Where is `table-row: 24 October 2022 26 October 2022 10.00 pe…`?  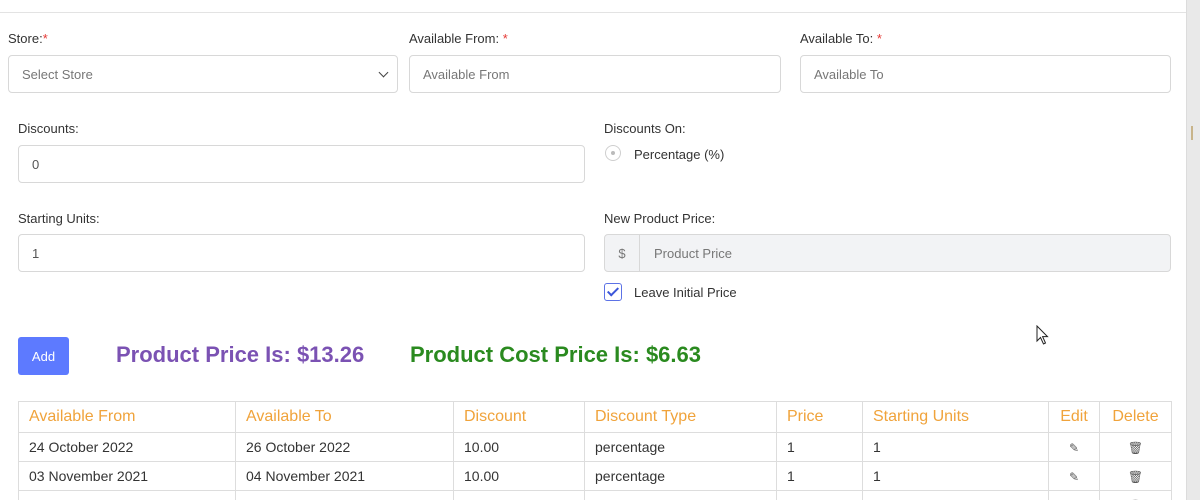 table-row: 24 October 2022 26 October 2022 10.00 pe… is located at coordinates (595, 447).